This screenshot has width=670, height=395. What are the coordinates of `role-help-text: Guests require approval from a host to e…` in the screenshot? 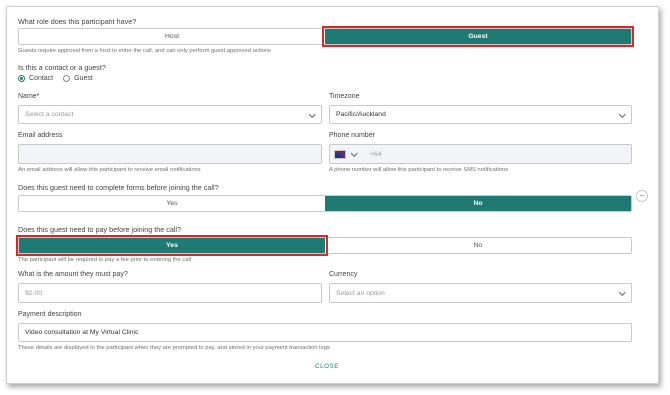 It's located at (144, 51).